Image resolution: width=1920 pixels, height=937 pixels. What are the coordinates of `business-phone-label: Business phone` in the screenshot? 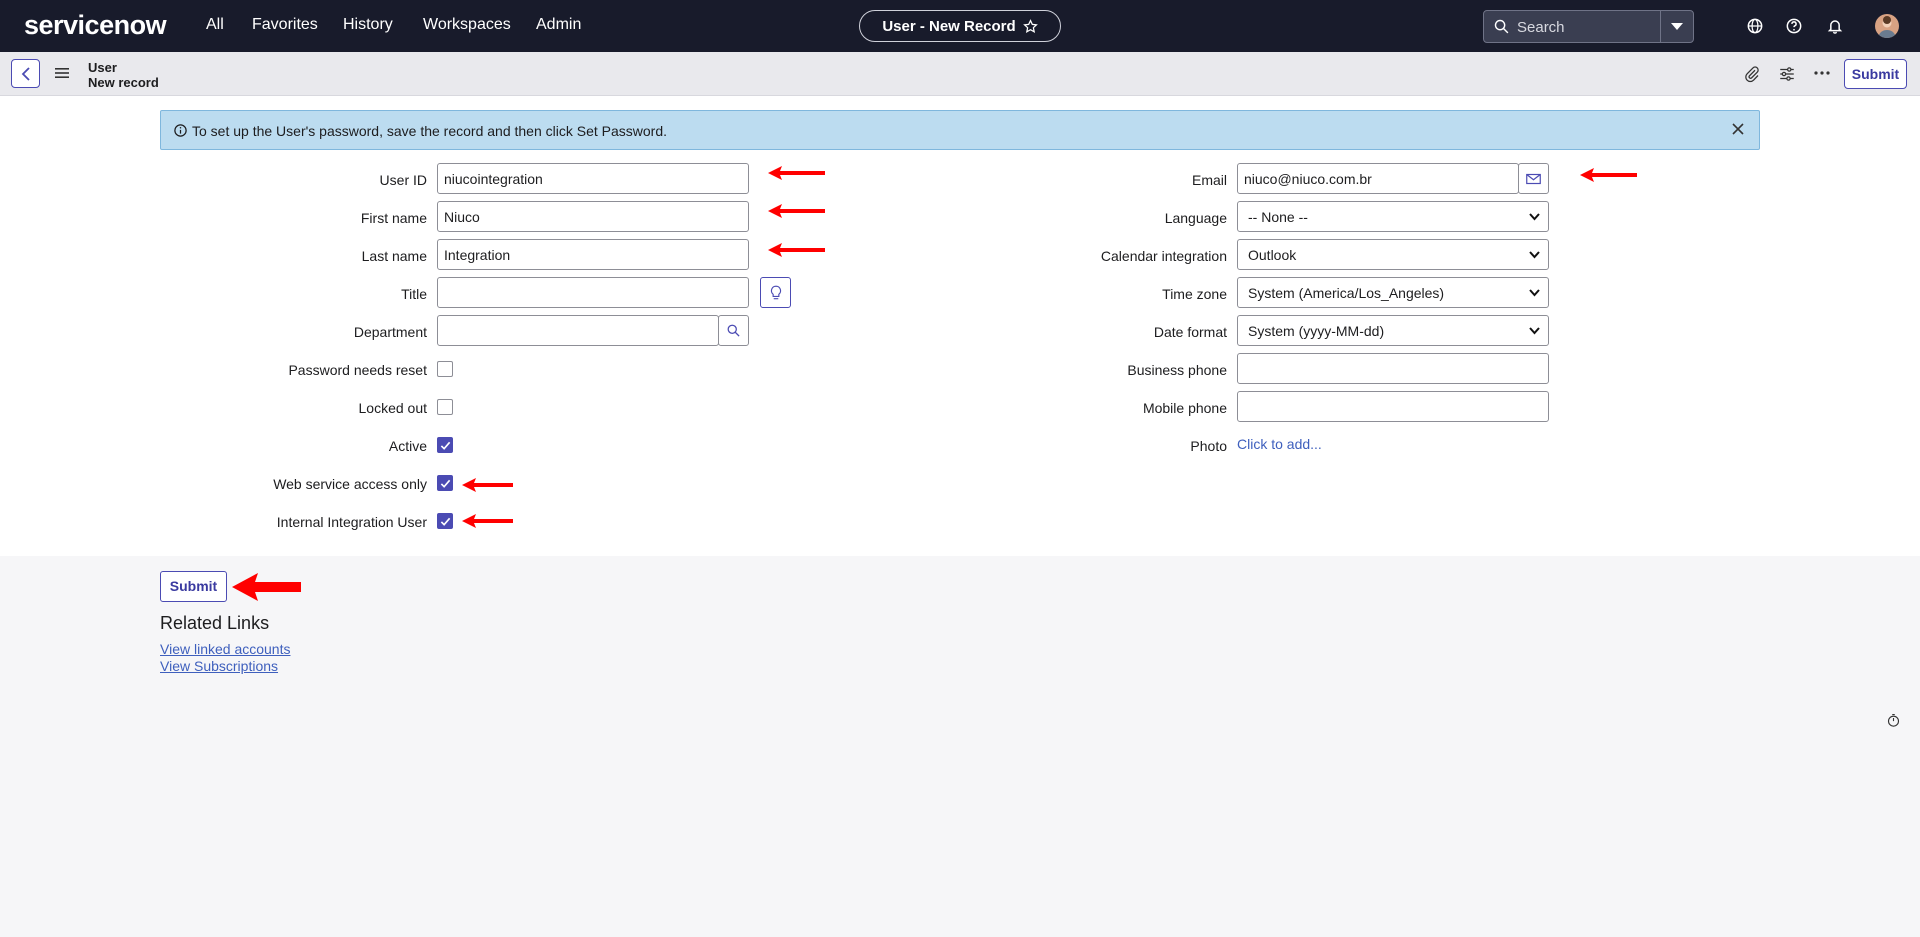 It's located at (1177, 370).